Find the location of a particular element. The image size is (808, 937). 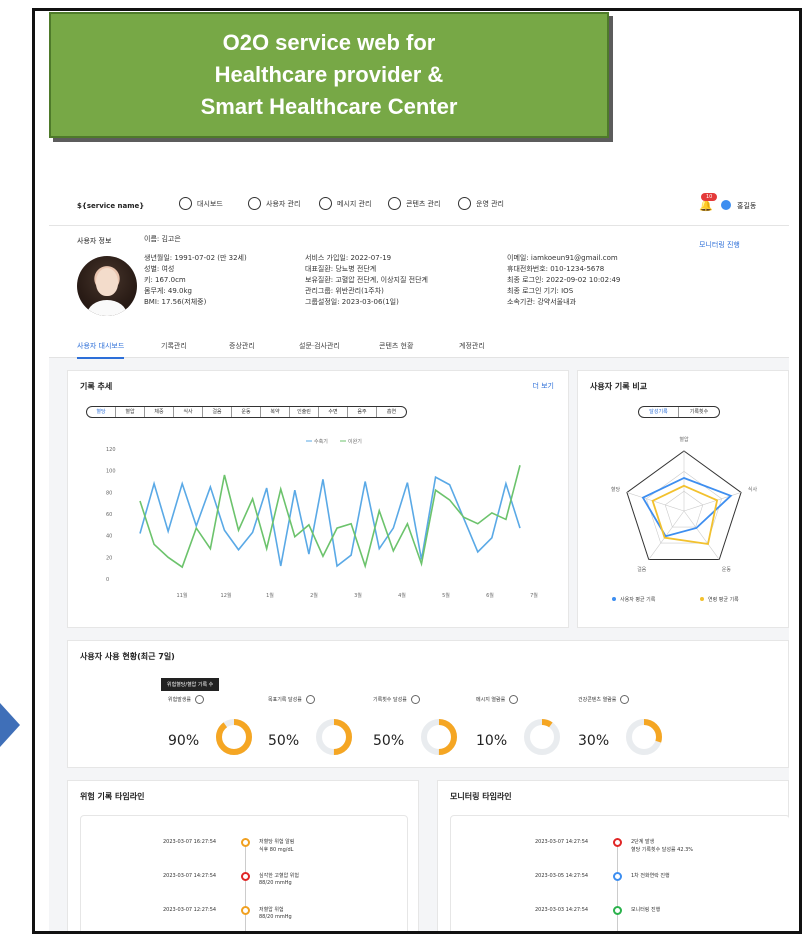

timeline-time: 2023-03-03 14:27:54 is located at coordinates (562, 910).